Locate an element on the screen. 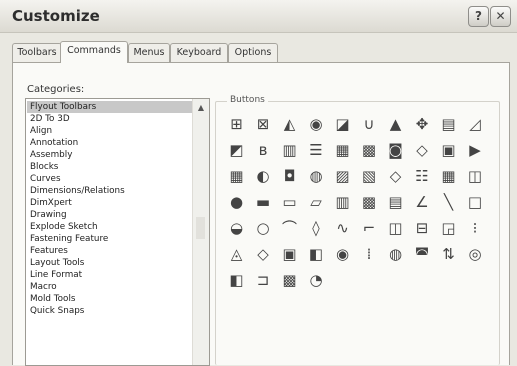  linear-pattern-icon: ◿ is located at coordinates (475, 124).